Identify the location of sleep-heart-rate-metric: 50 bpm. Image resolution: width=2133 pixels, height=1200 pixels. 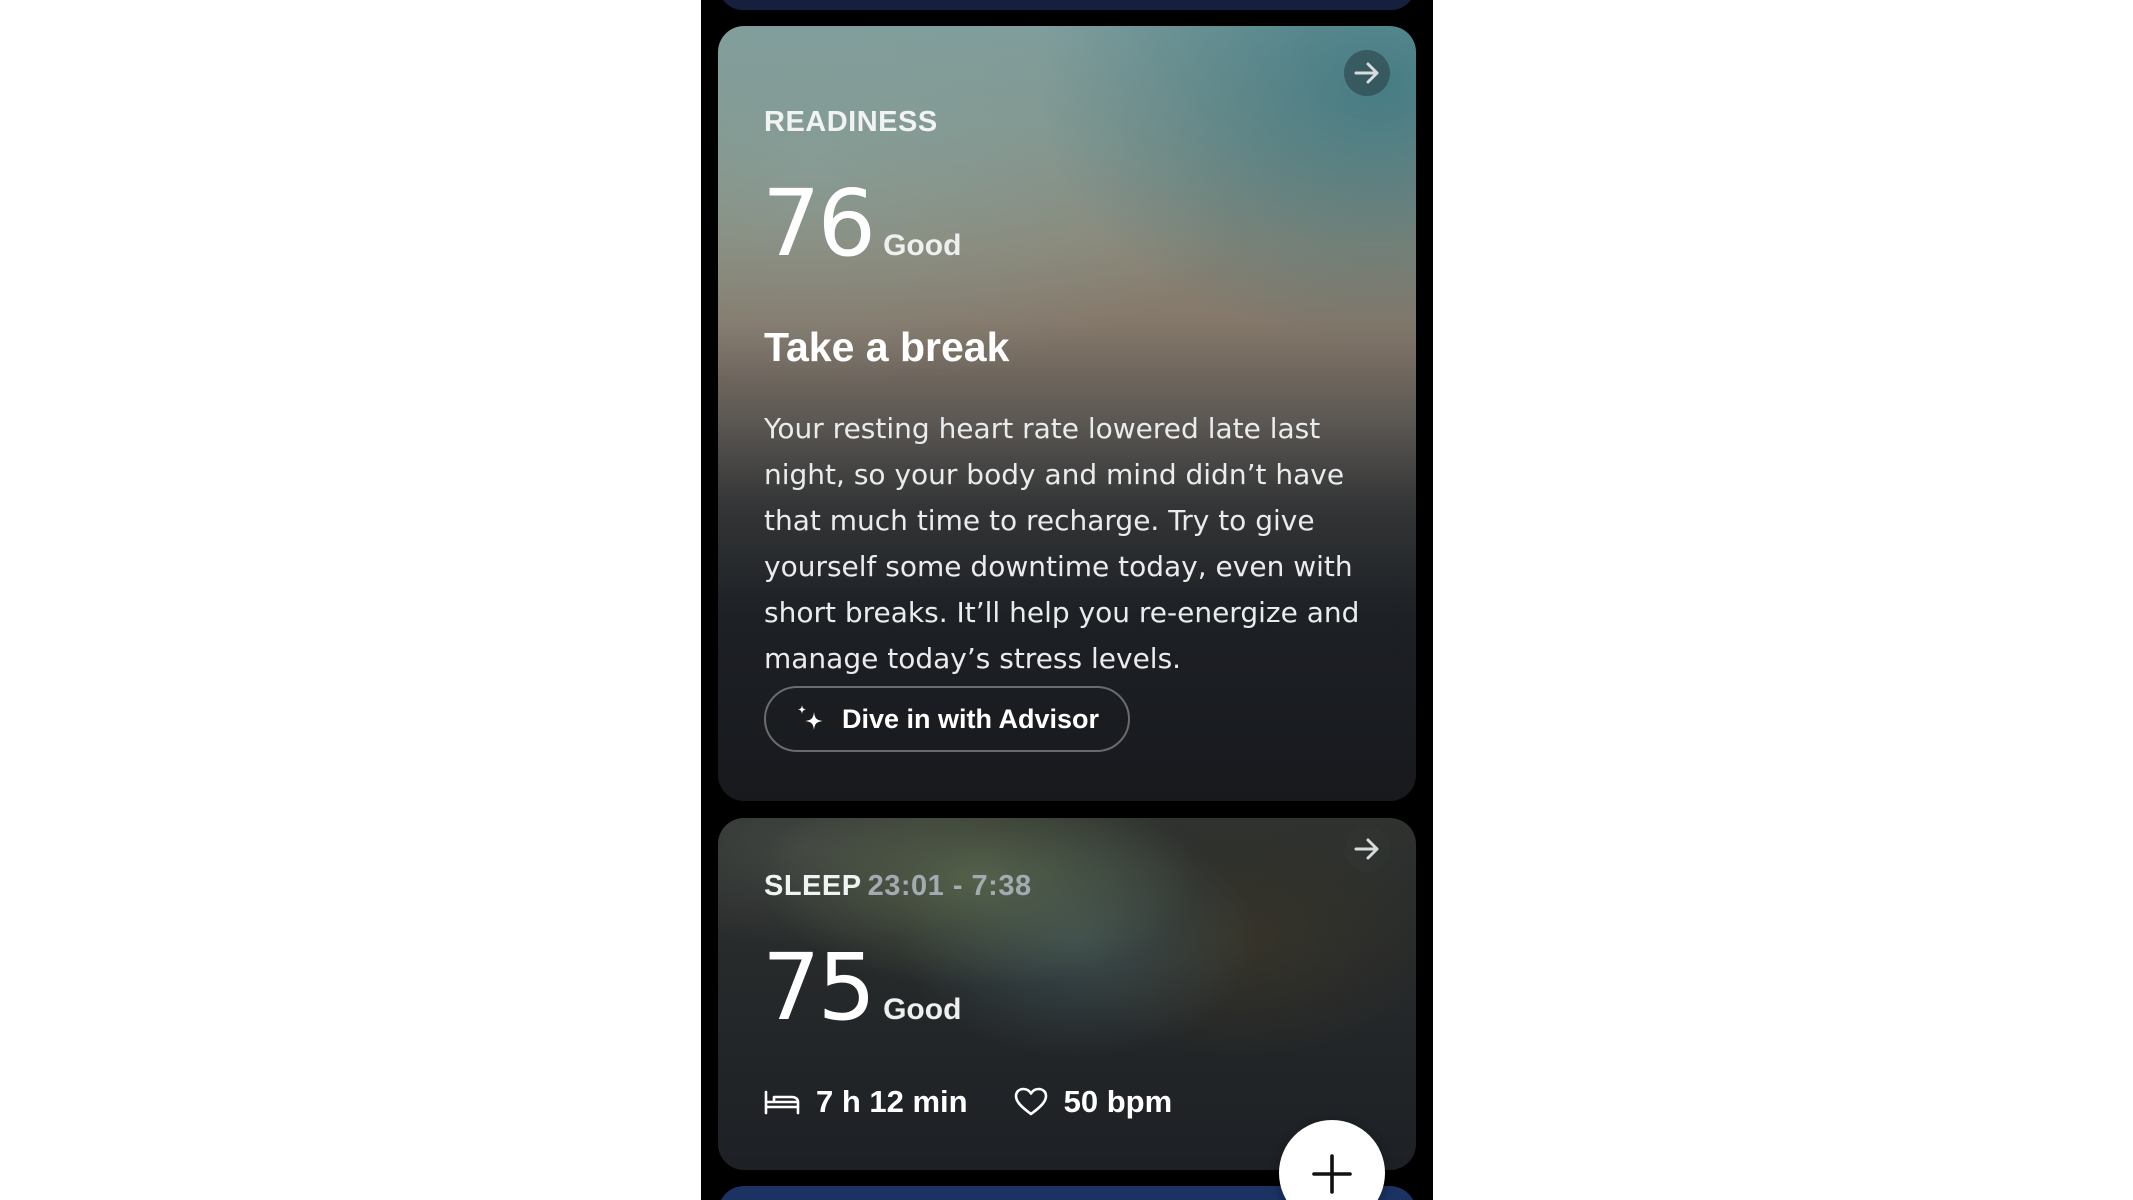
(1093, 1102).